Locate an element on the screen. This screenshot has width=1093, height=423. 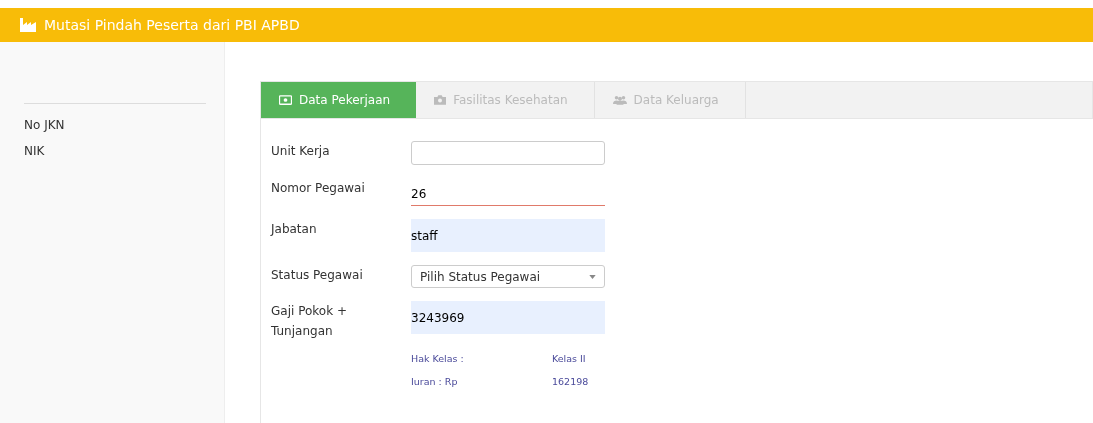
field-label: NIK is located at coordinates (35, 152).